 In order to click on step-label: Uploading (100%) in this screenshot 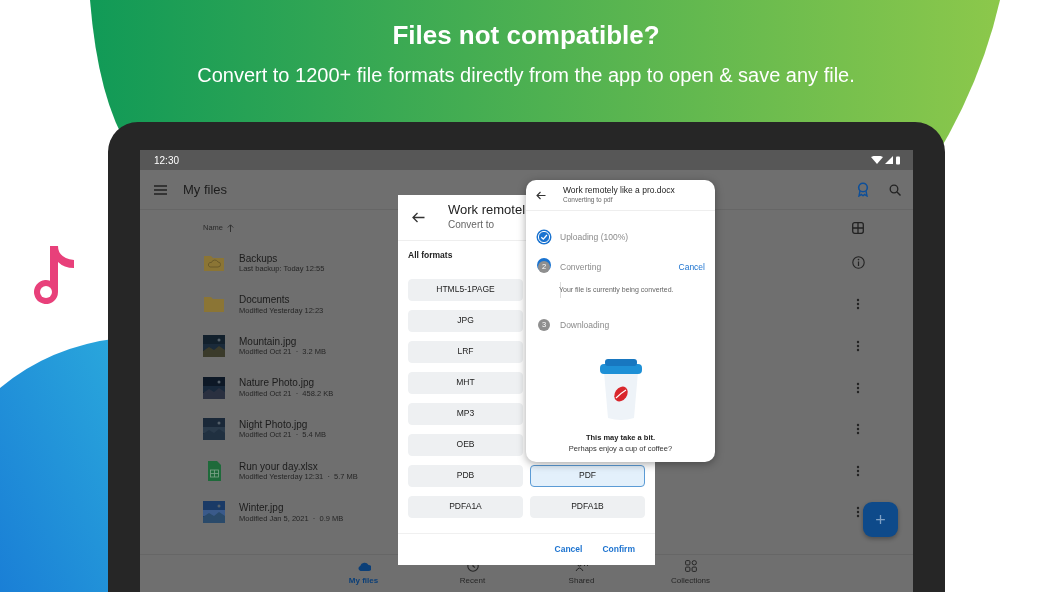, I will do `click(594, 237)`.